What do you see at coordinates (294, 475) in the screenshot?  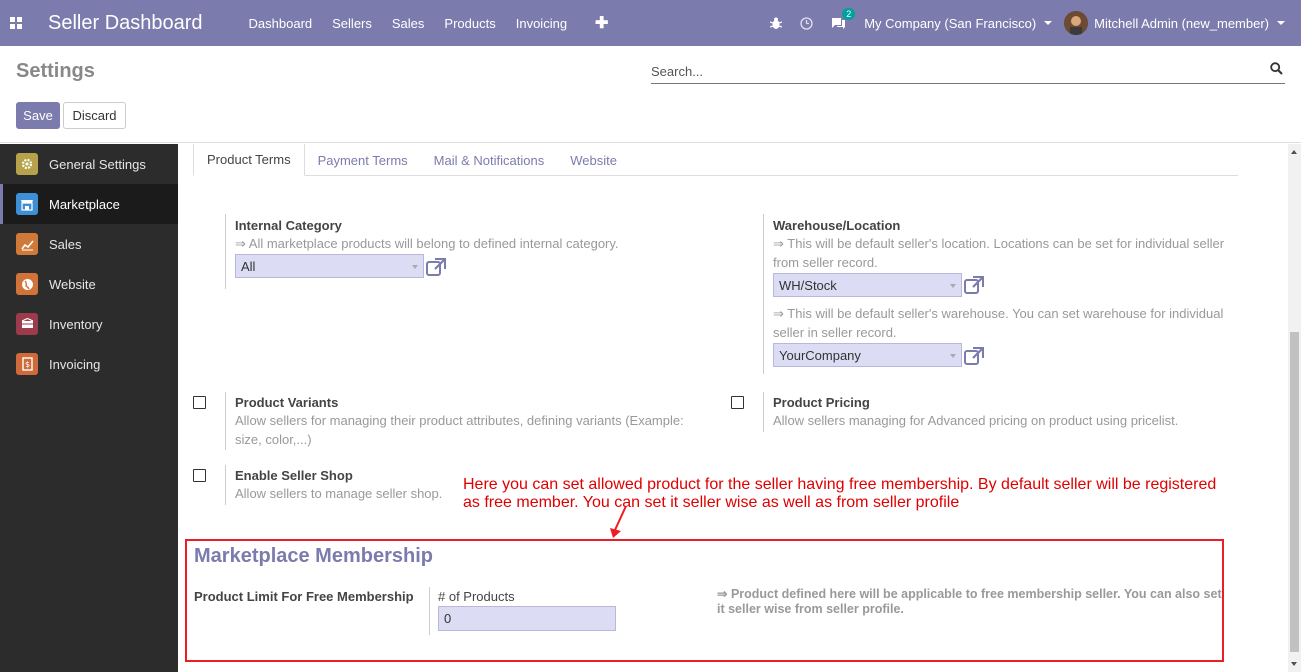 I see `seller-shop-title: Enable Seller Shop` at bounding box center [294, 475].